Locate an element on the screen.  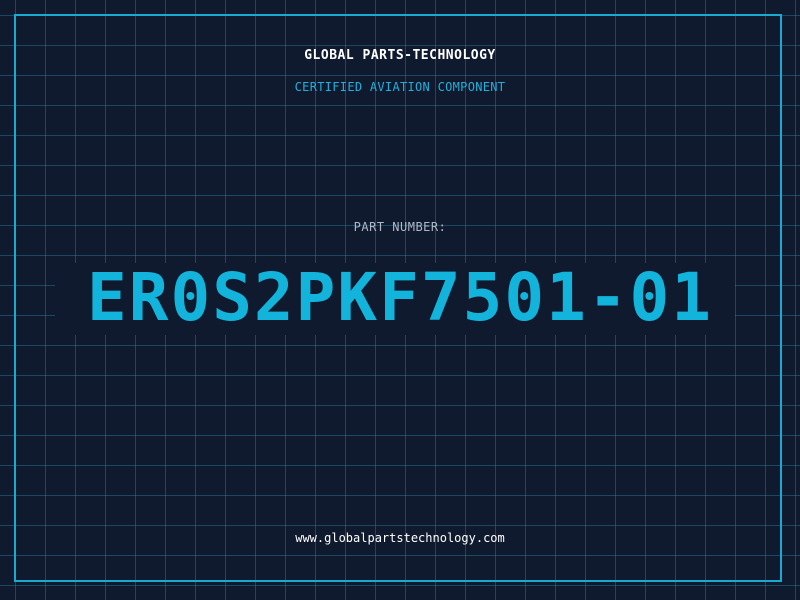
part-number-value: ER0S2PKF7501-01 is located at coordinates (400, 297).